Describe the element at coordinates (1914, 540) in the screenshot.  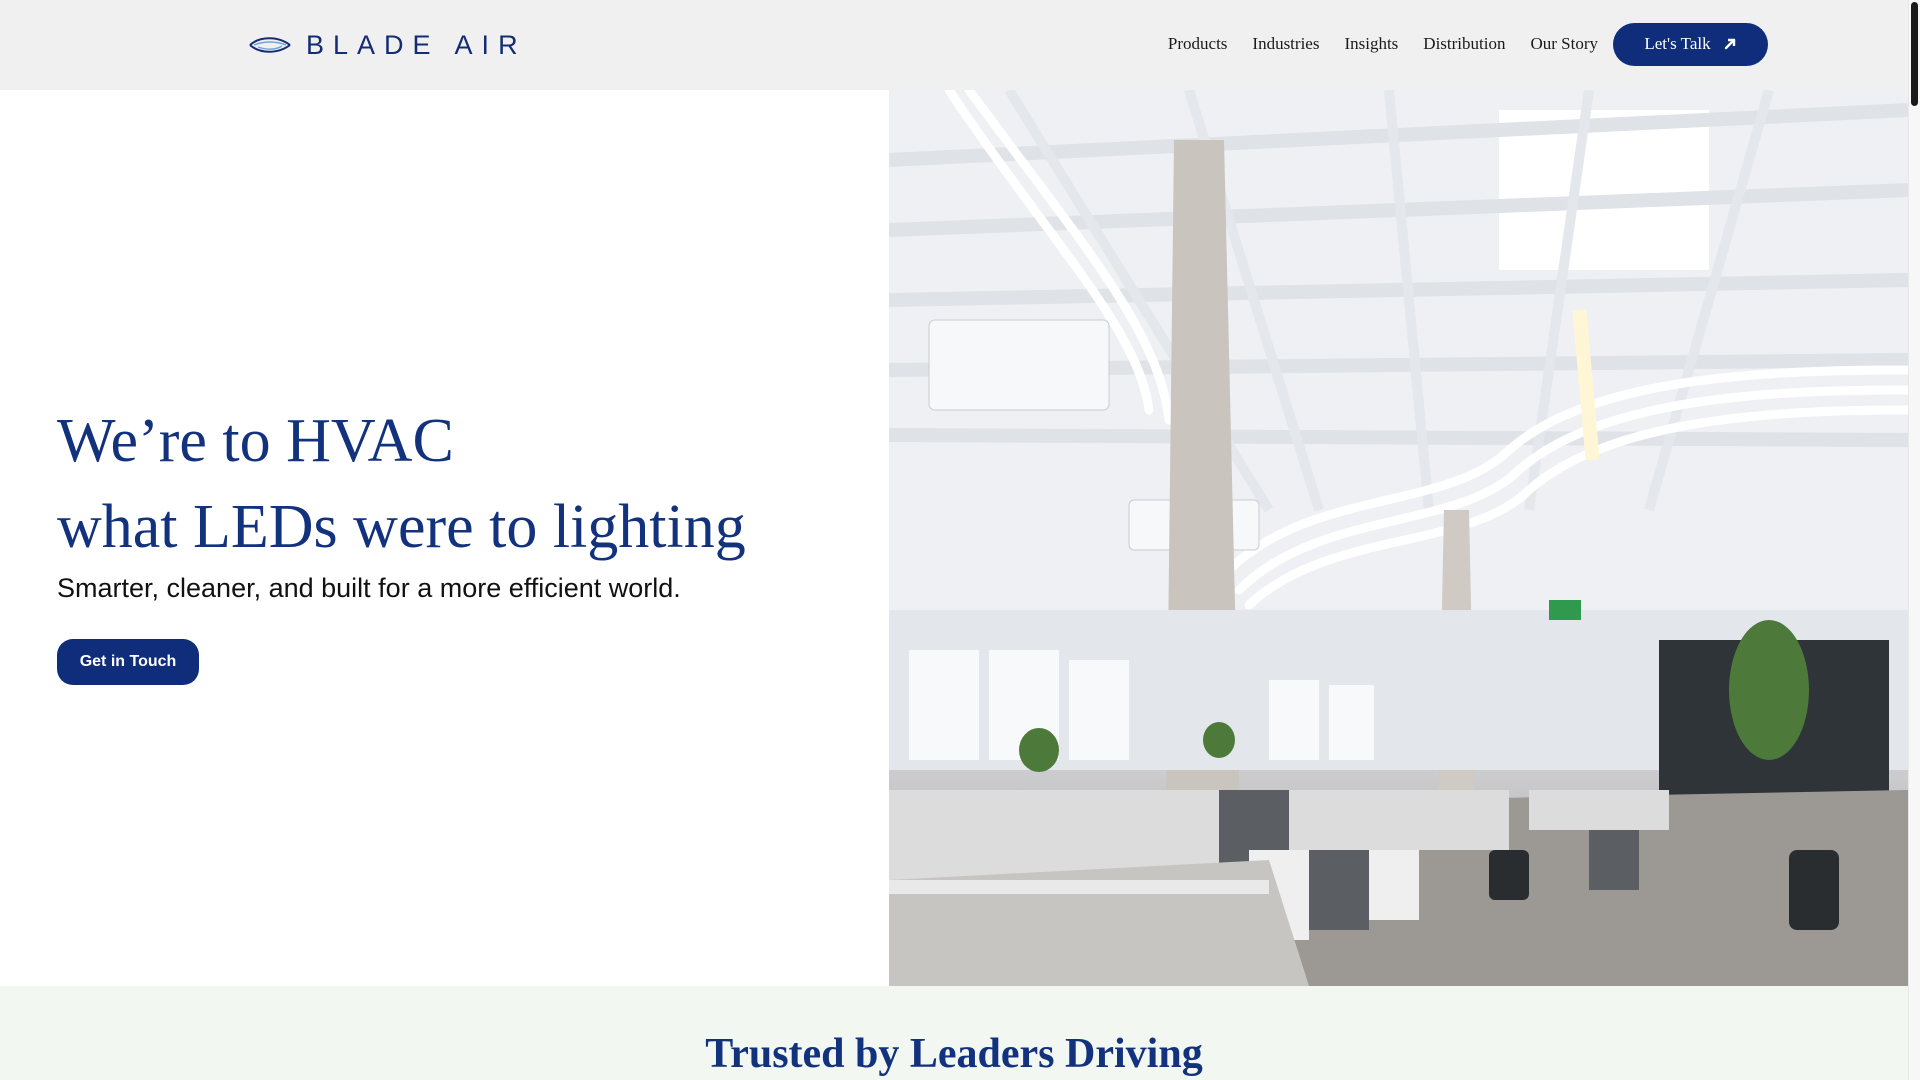
I see `page-scrollbar` at that location.